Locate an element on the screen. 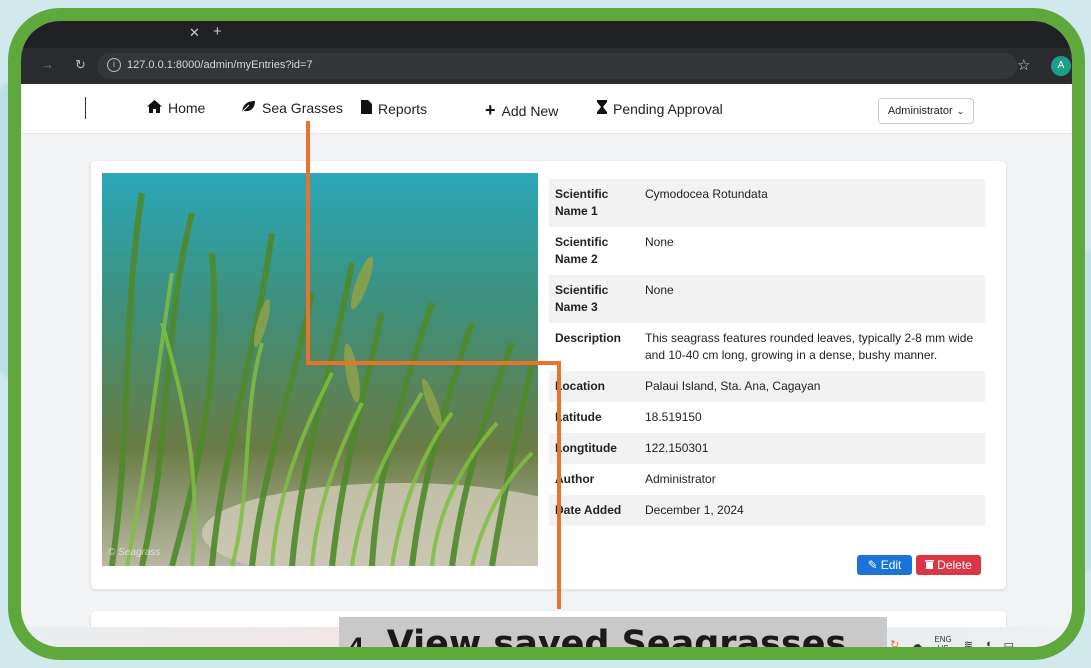 Image resolution: width=1091 pixels, height=668 pixels. nav-add-new-label: Add New is located at coordinates (530, 110).